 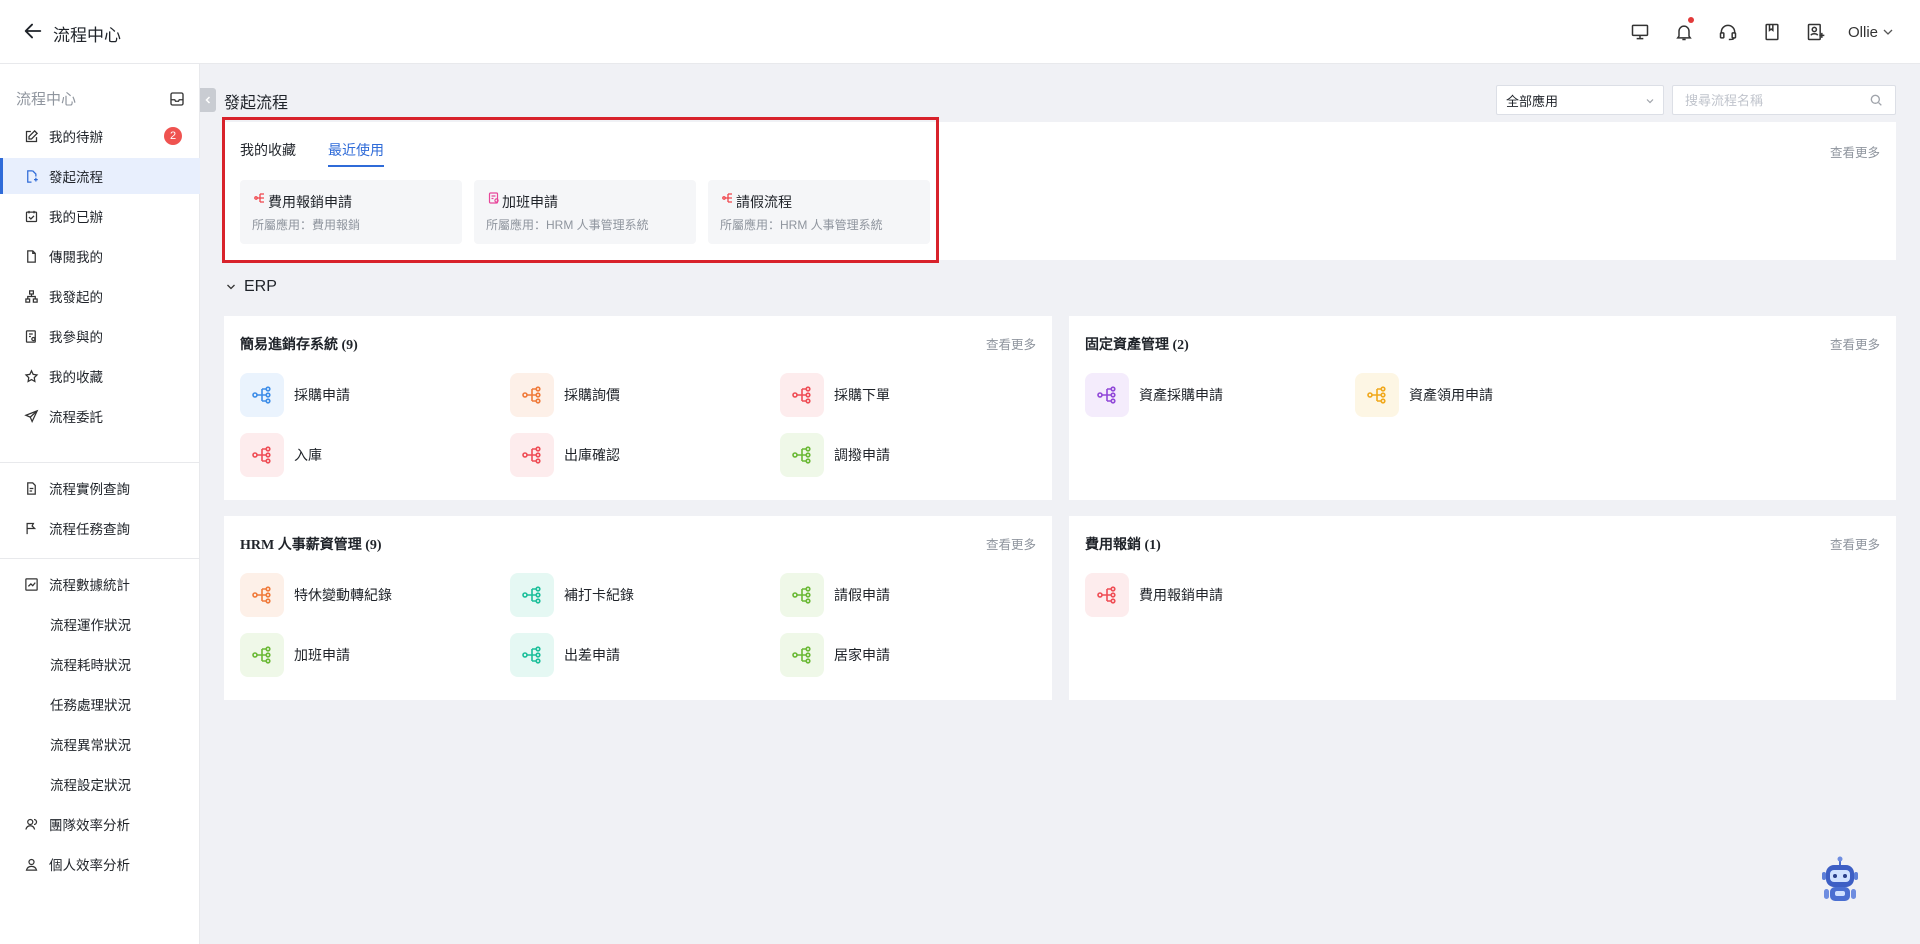 I want to click on process-item: 加班申請, so click(x=295, y=655).